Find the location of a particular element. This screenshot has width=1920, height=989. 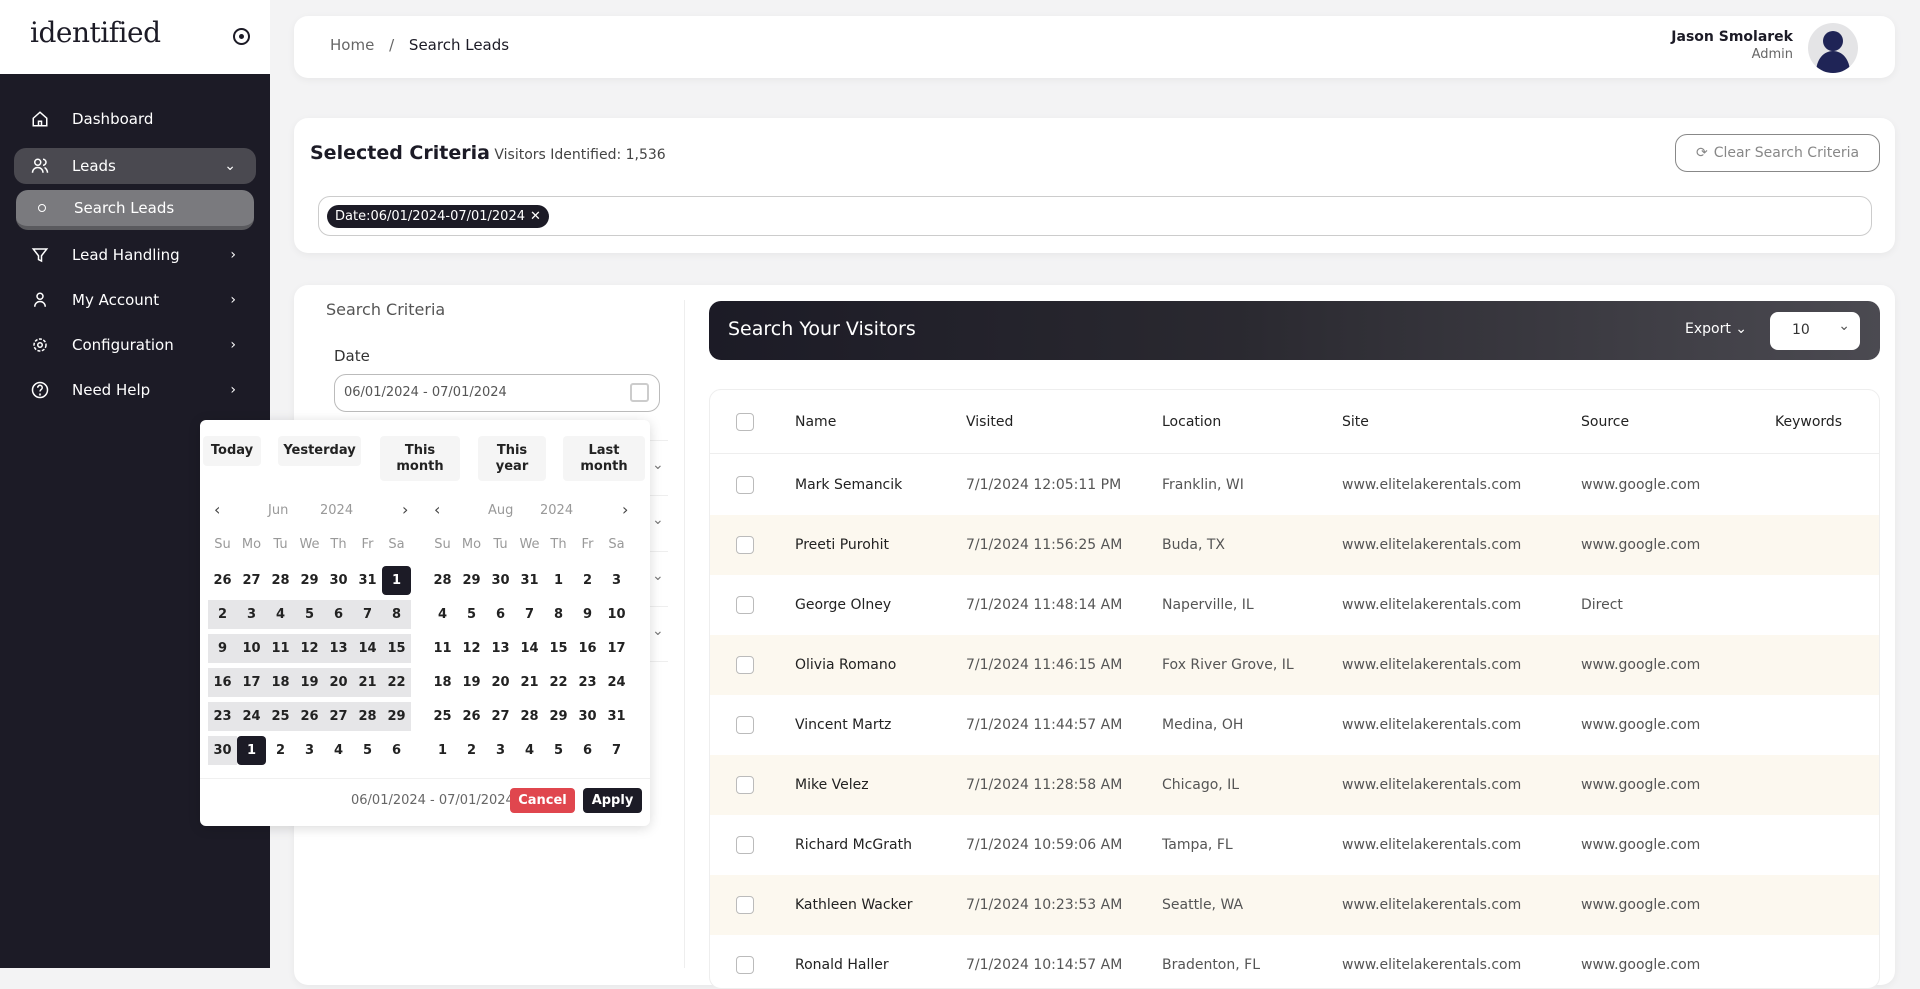

date-range-input: 06/01/2024 - 07/01/2024 is located at coordinates (497, 393).